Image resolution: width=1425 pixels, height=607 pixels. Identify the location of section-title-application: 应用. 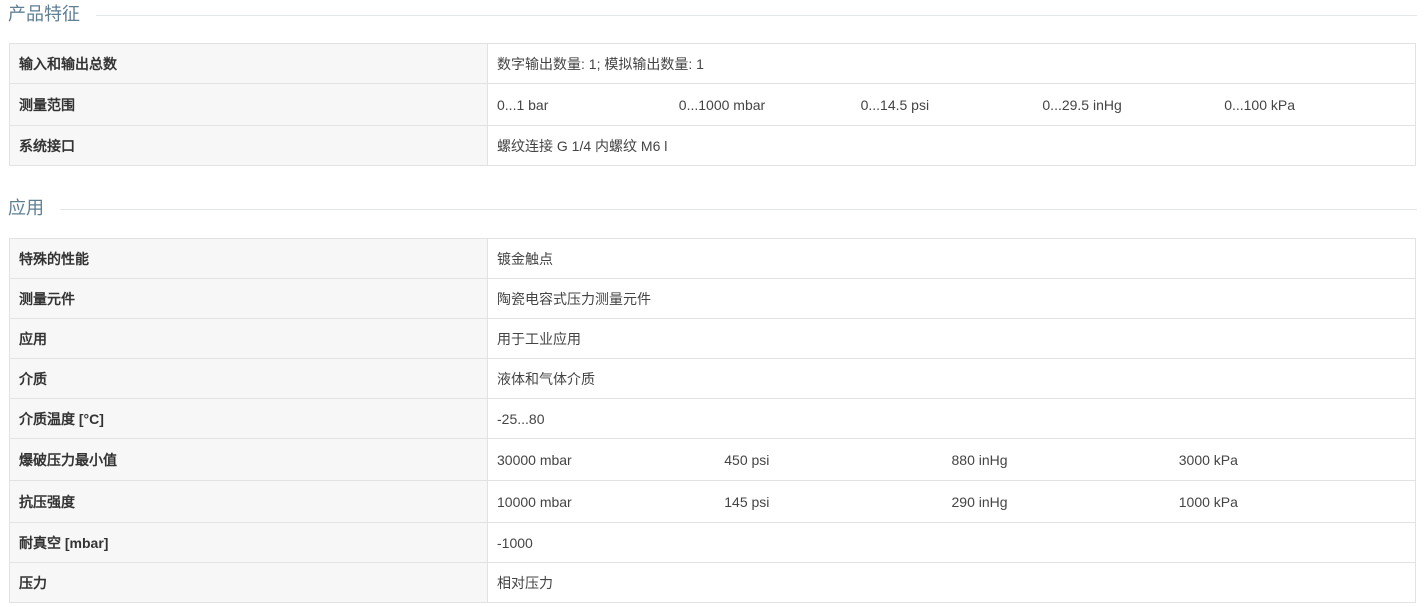
(26, 208).